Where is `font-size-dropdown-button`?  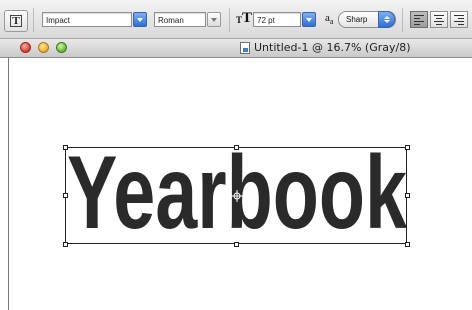
font-size-dropdown-button is located at coordinates (309, 19).